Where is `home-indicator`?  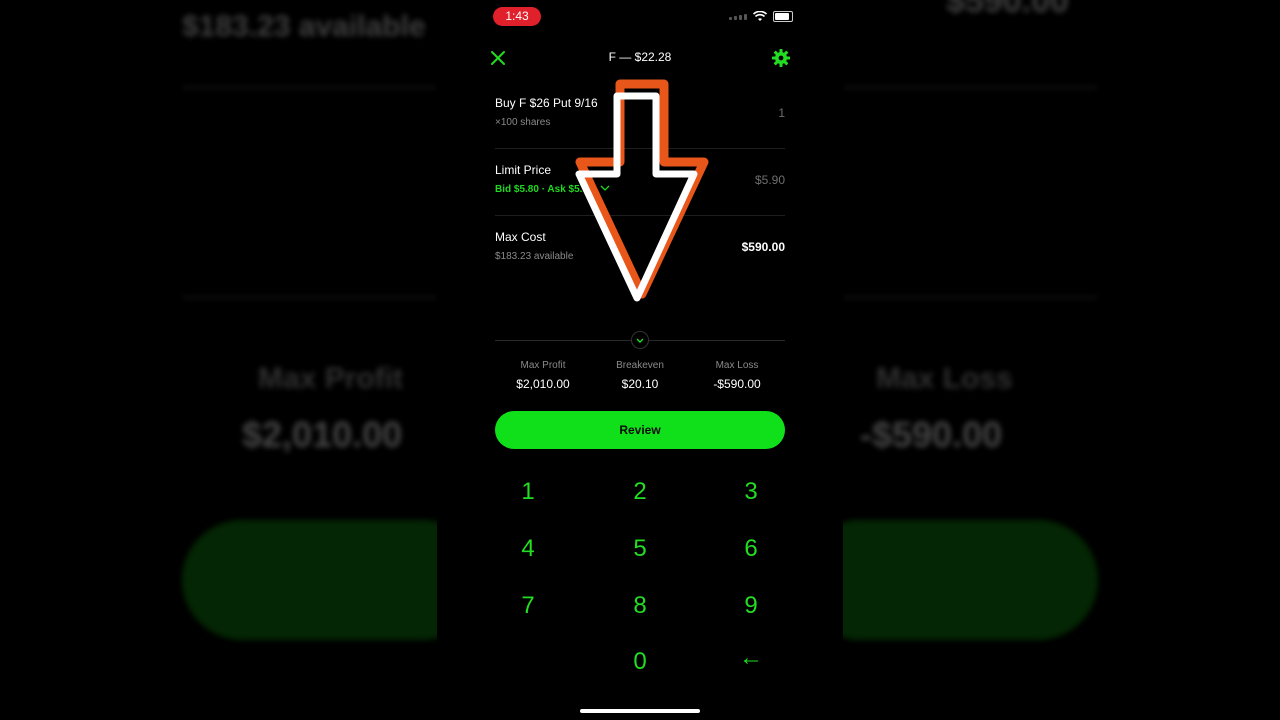 home-indicator is located at coordinates (640, 711).